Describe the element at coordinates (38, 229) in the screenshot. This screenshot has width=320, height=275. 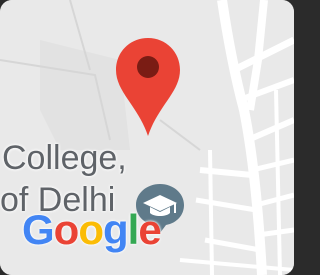
I see `logo-letter: G` at that location.